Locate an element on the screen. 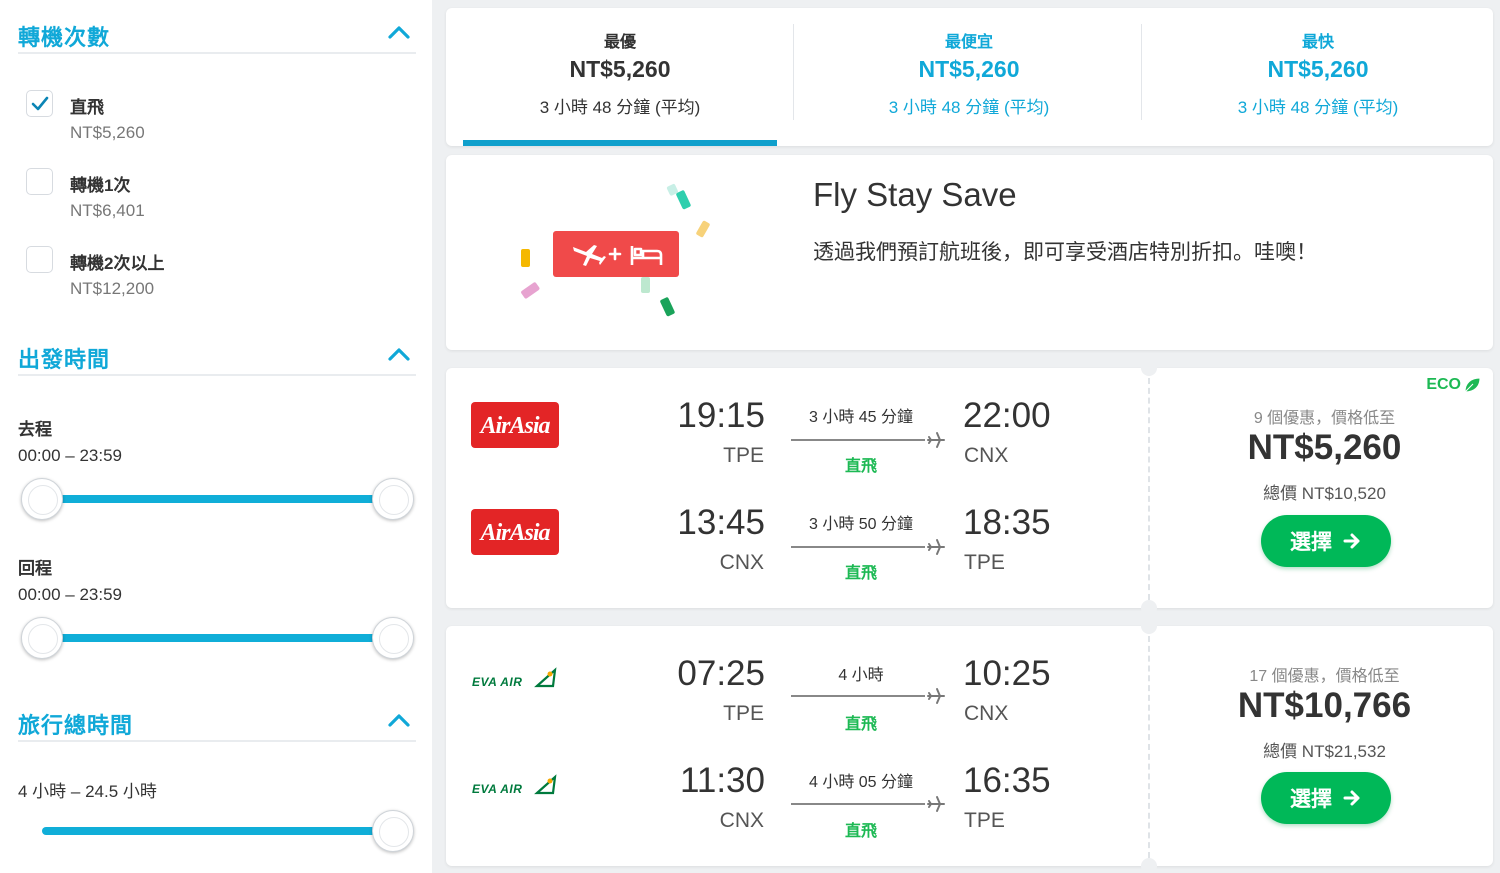 Image resolution: width=1500 pixels, height=873 pixels. promo-description: 透過我們預訂航班後，即可享受酒店特別折扣。哇噢！ is located at coordinates (1065, 252).